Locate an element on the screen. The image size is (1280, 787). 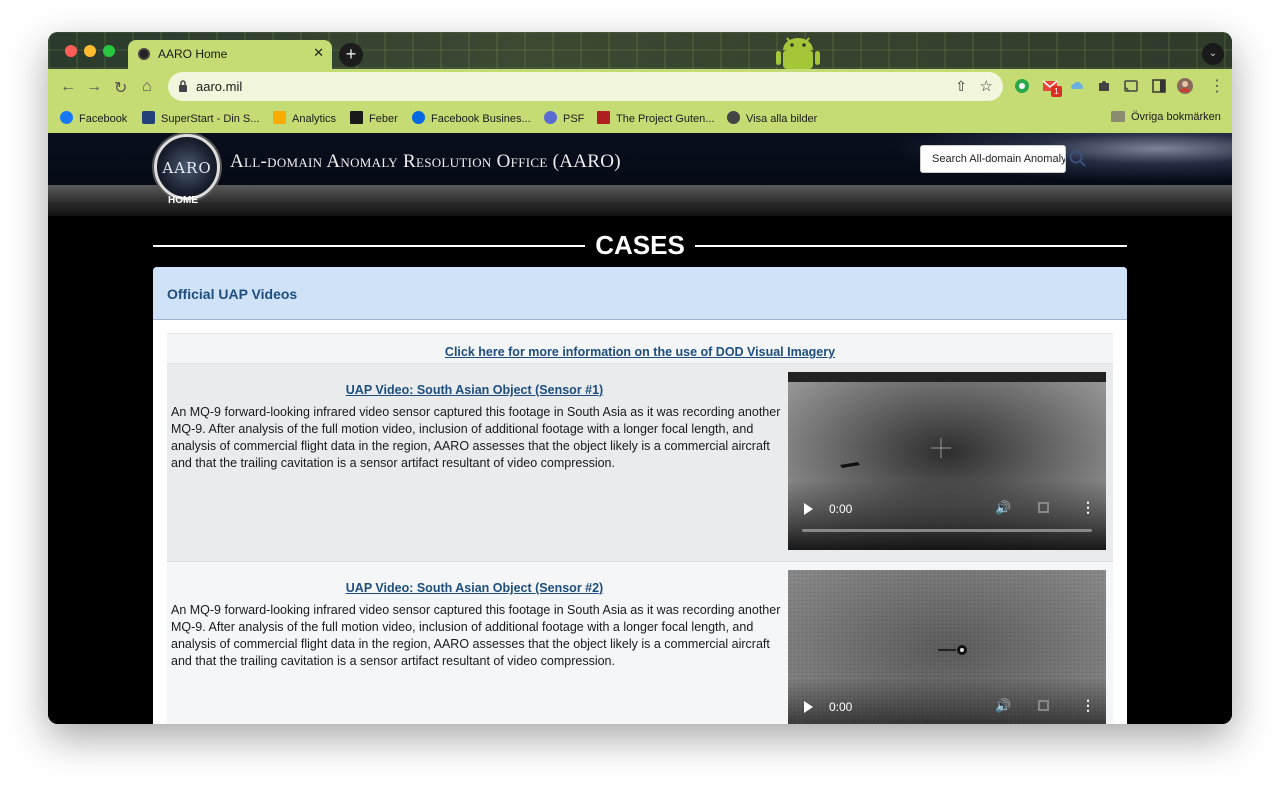
url-text: aaro.mil is located at coordinates (219, 86).